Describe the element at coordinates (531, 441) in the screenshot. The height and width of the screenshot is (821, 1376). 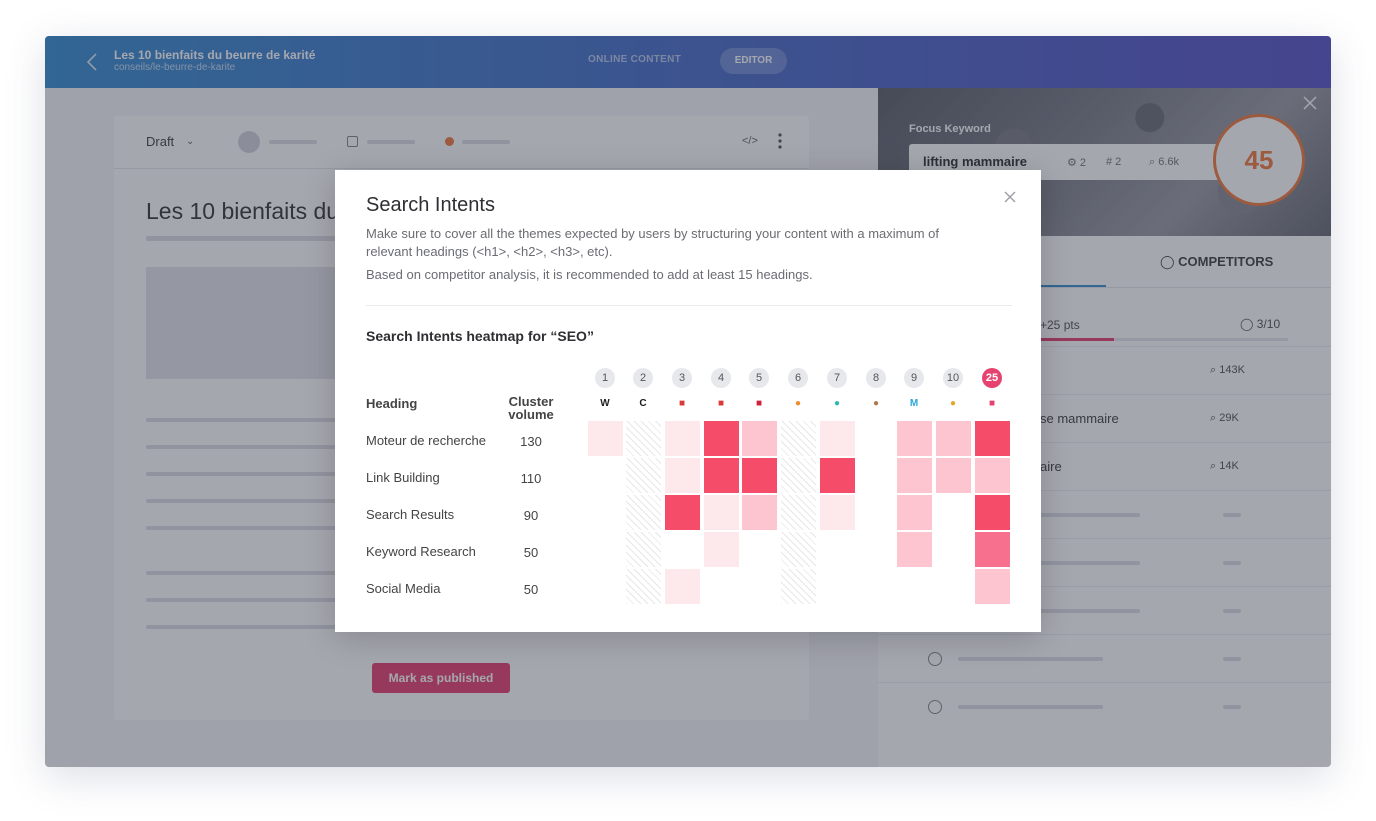
I see `heatmap-row-volume: 130` at that location.